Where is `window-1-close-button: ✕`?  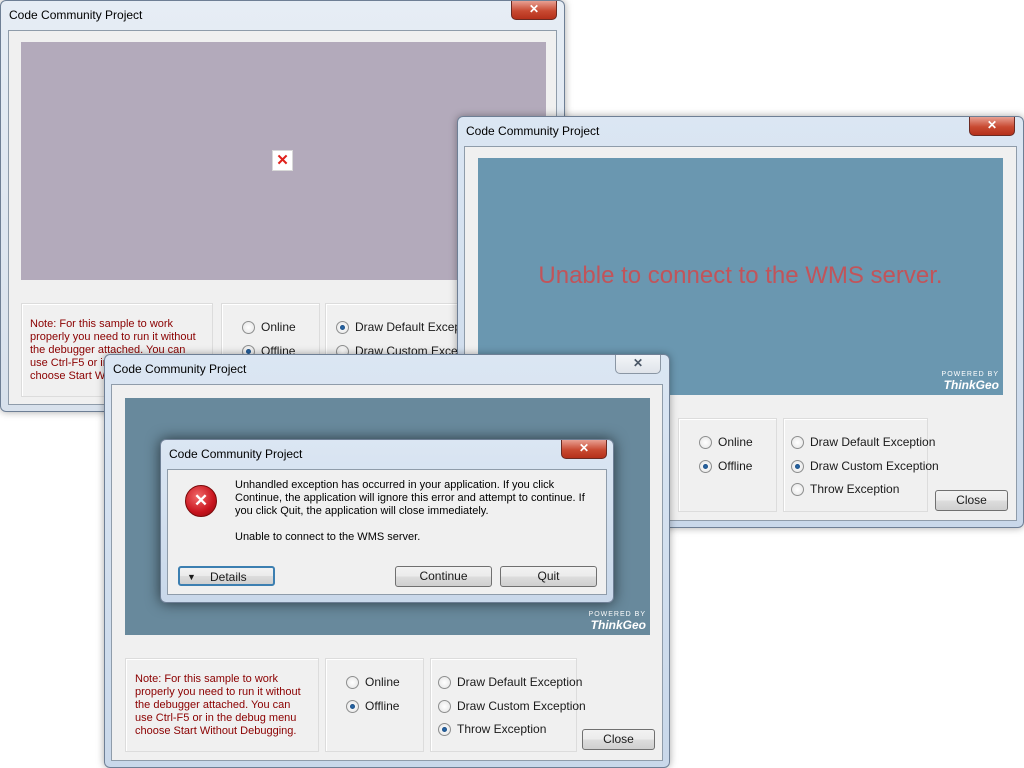 window-1-close-button: ✕ is located at coordinates (534, 10).